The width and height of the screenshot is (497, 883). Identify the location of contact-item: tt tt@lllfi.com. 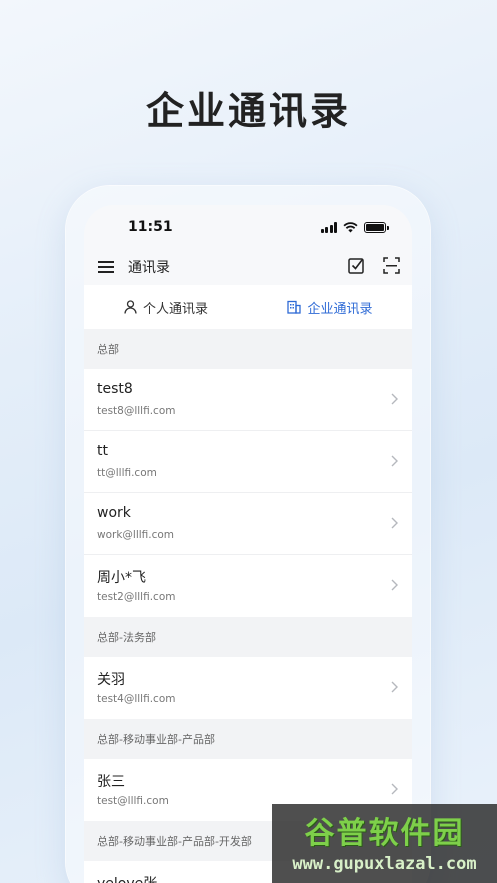
(248, 462).